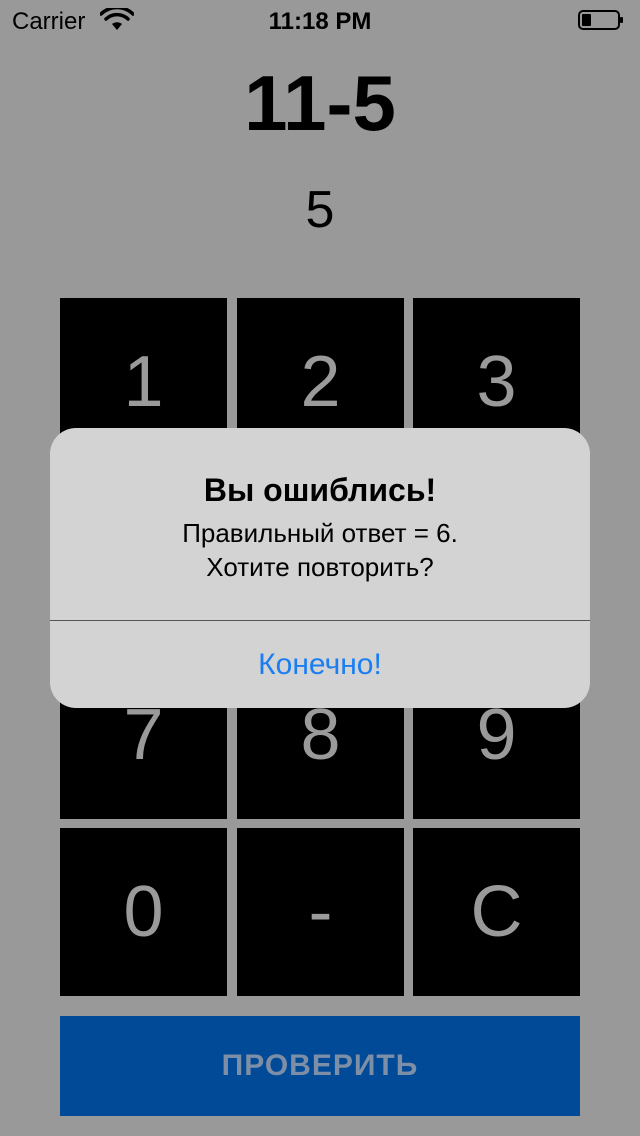  I want to click on answer-display: 5, so click(320, 210).